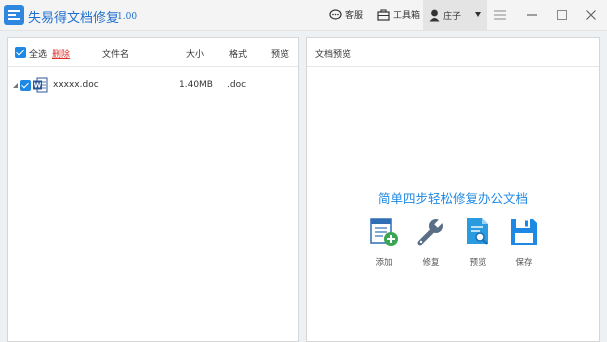  What do you see at coordinates (452, 17) in the screenshot?
I see `user-name: 庄子` at bounding box center [452, 17].